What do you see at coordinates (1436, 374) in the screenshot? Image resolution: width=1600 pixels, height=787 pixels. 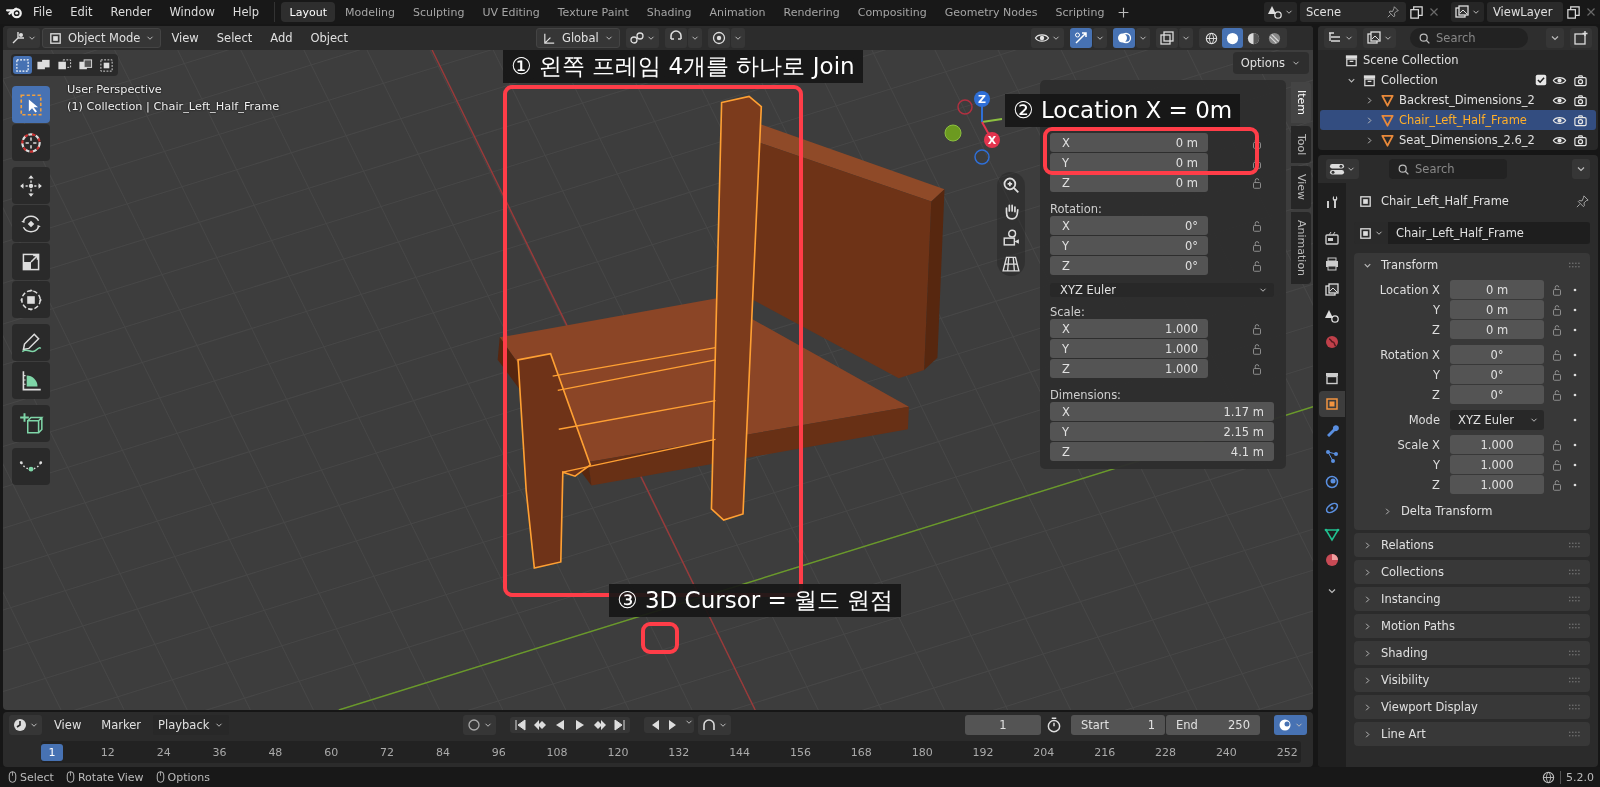 I see `field-label: Y` at bounding box center [1436, 374].